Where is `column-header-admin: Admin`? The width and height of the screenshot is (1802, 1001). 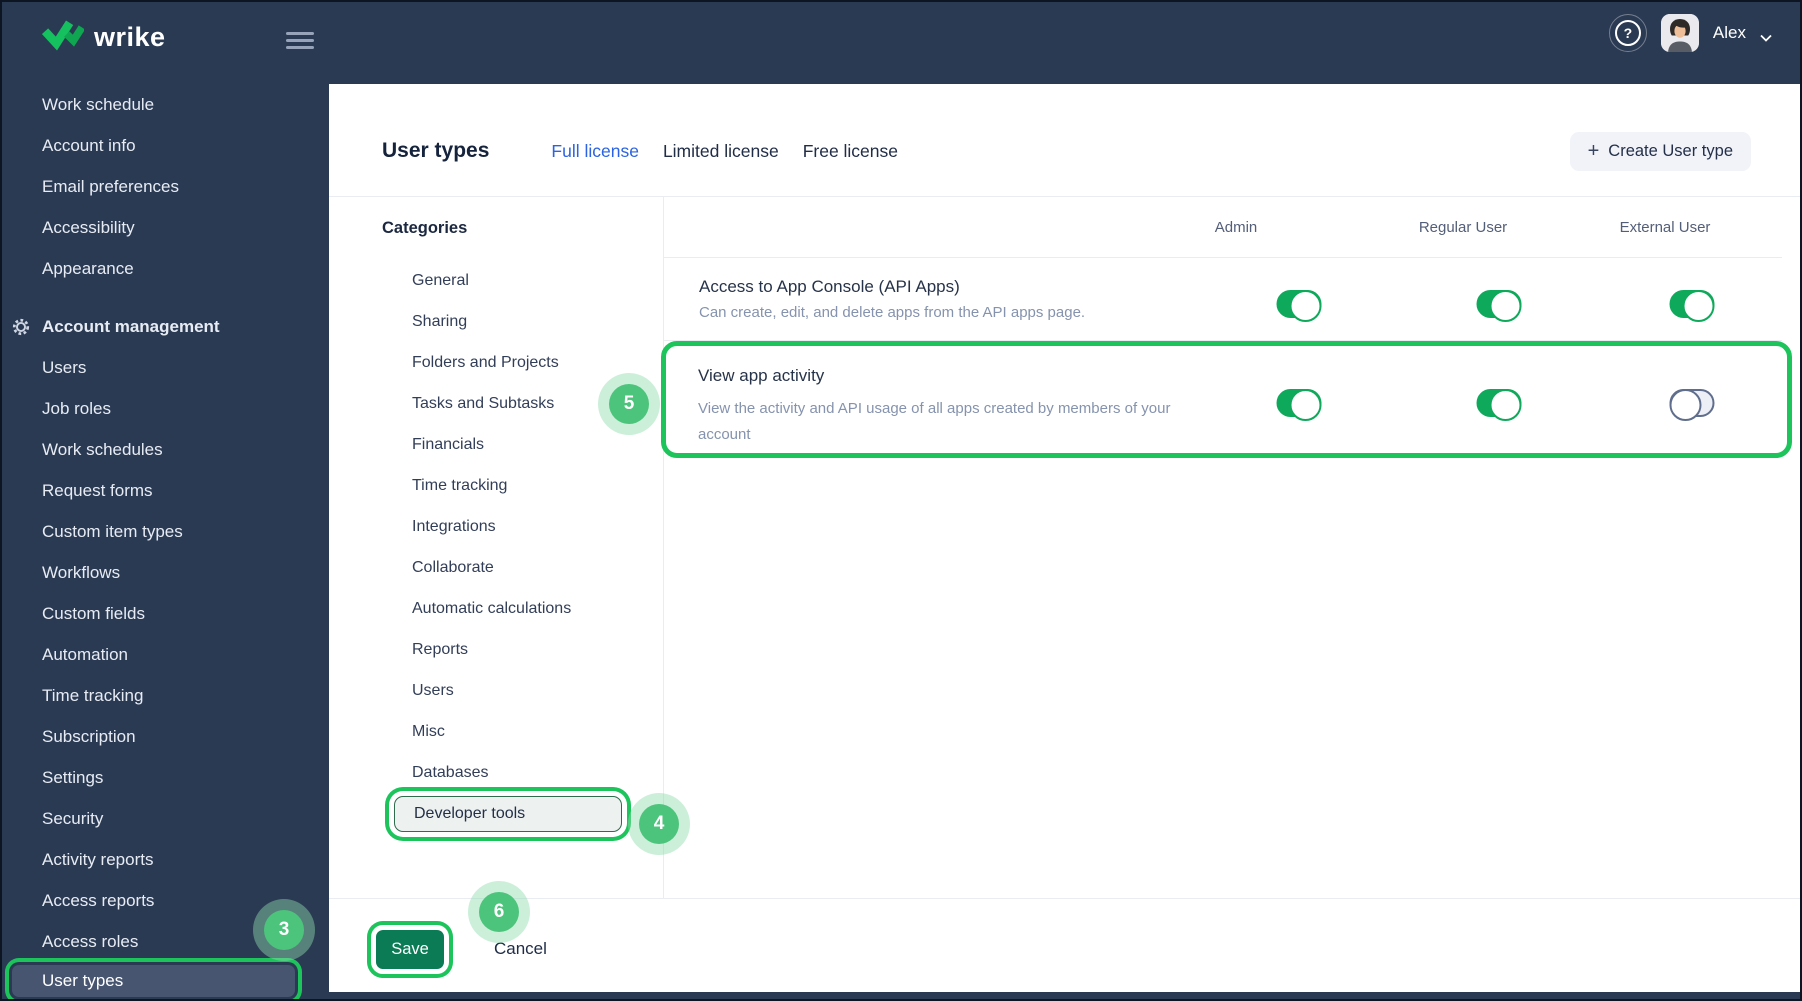 column-header-admin: Admin is located at coordinates (1236, 227).